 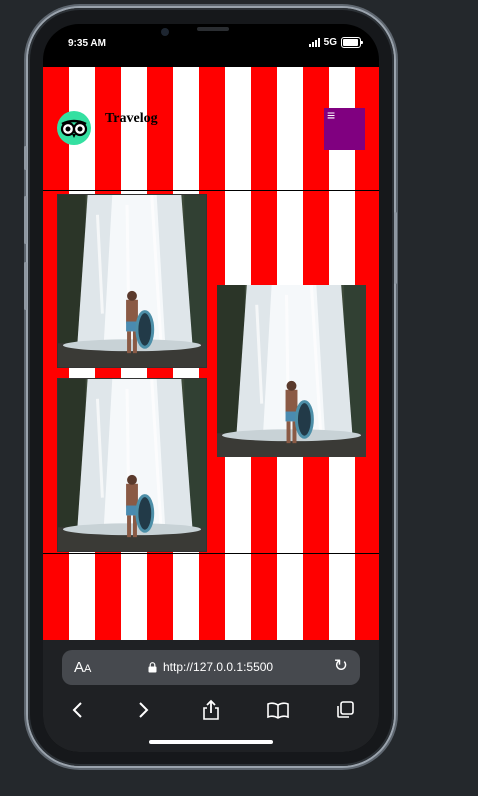 I want to click on home-indicator, so click(x=211, y=742).